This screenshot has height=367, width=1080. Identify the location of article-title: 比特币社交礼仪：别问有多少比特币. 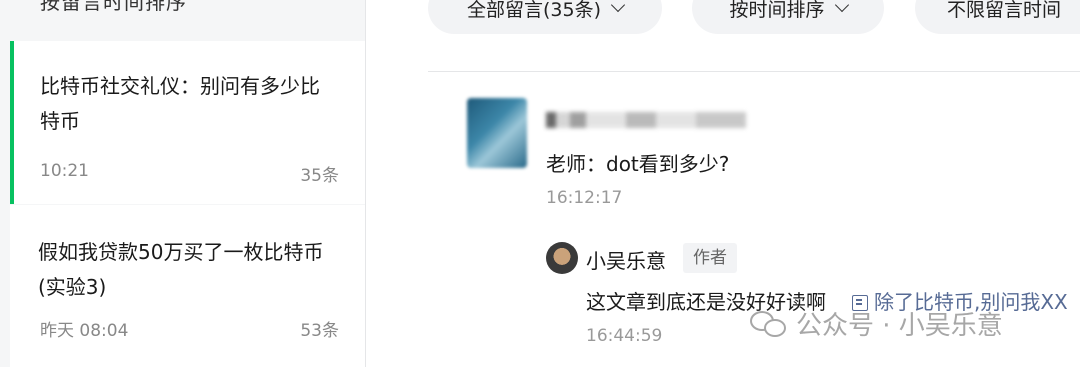
(180, 103).